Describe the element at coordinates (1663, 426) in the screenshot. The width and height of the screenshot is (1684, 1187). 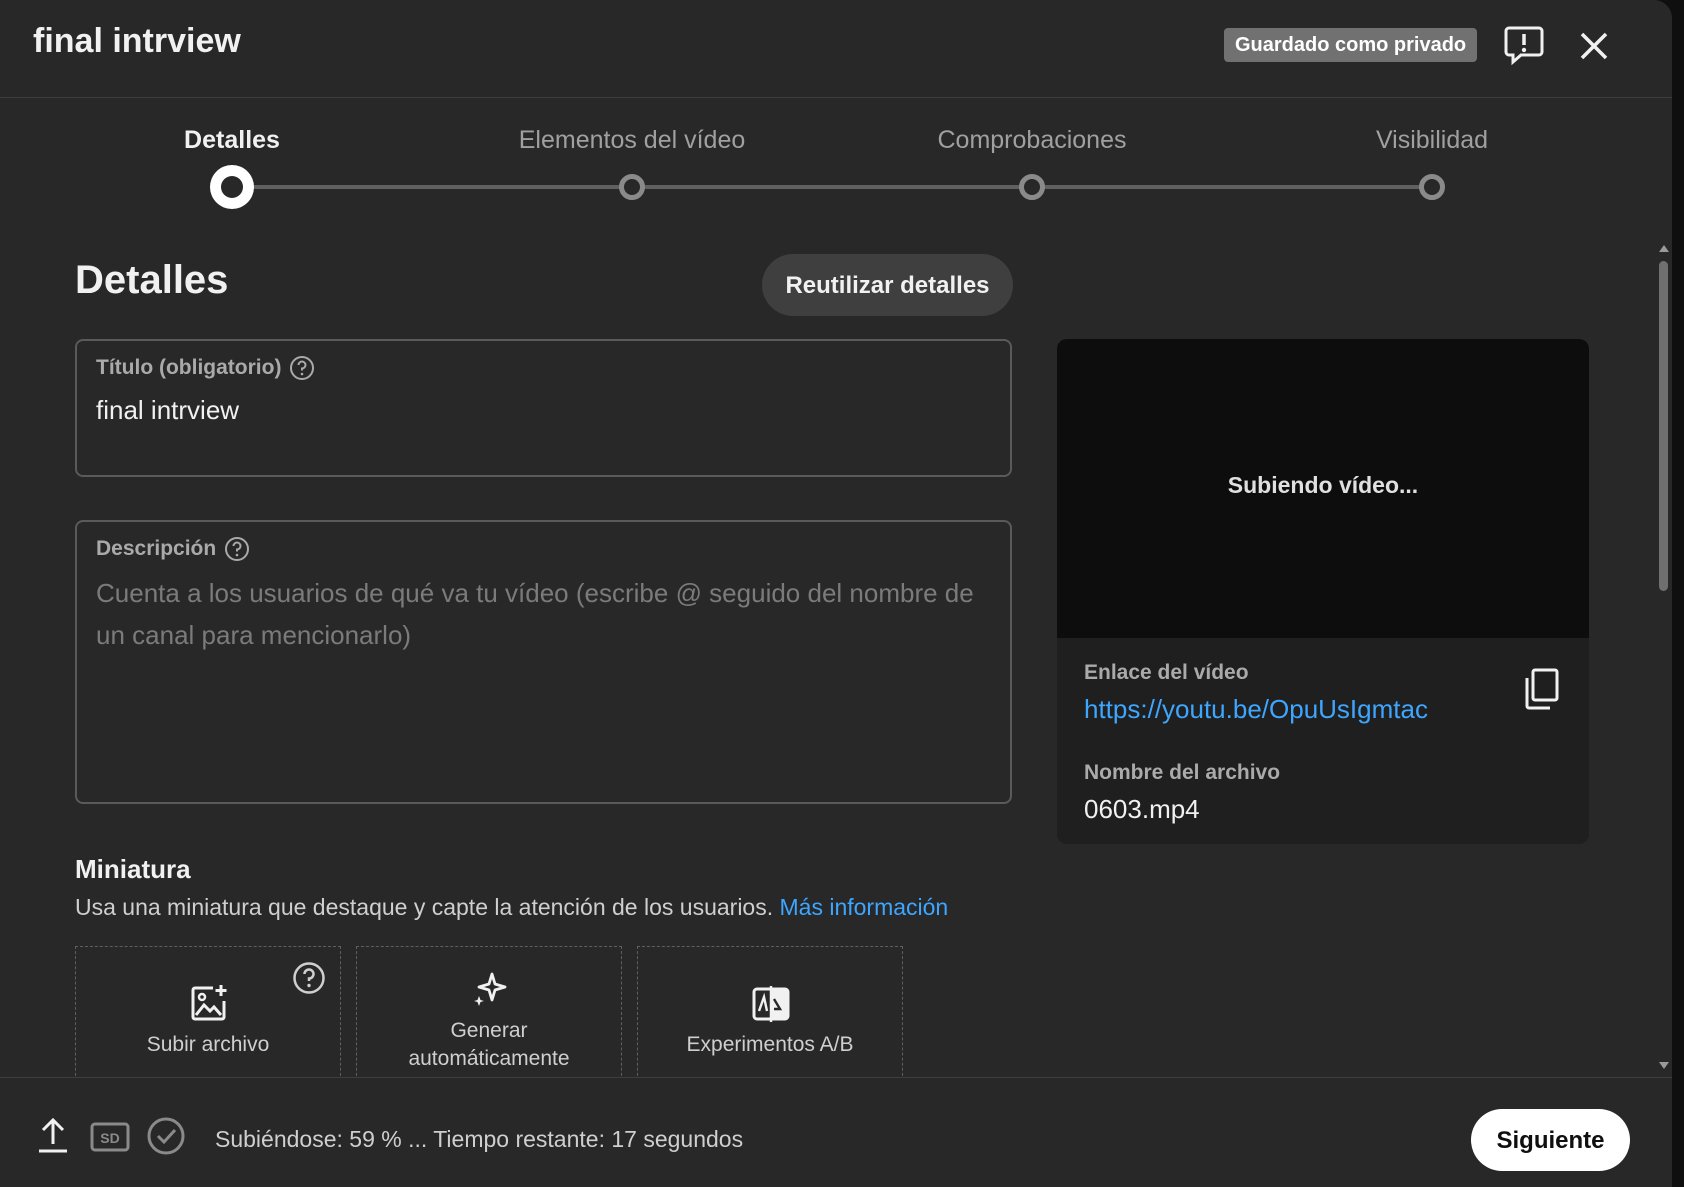
I see `scroll-thumb` at that location.